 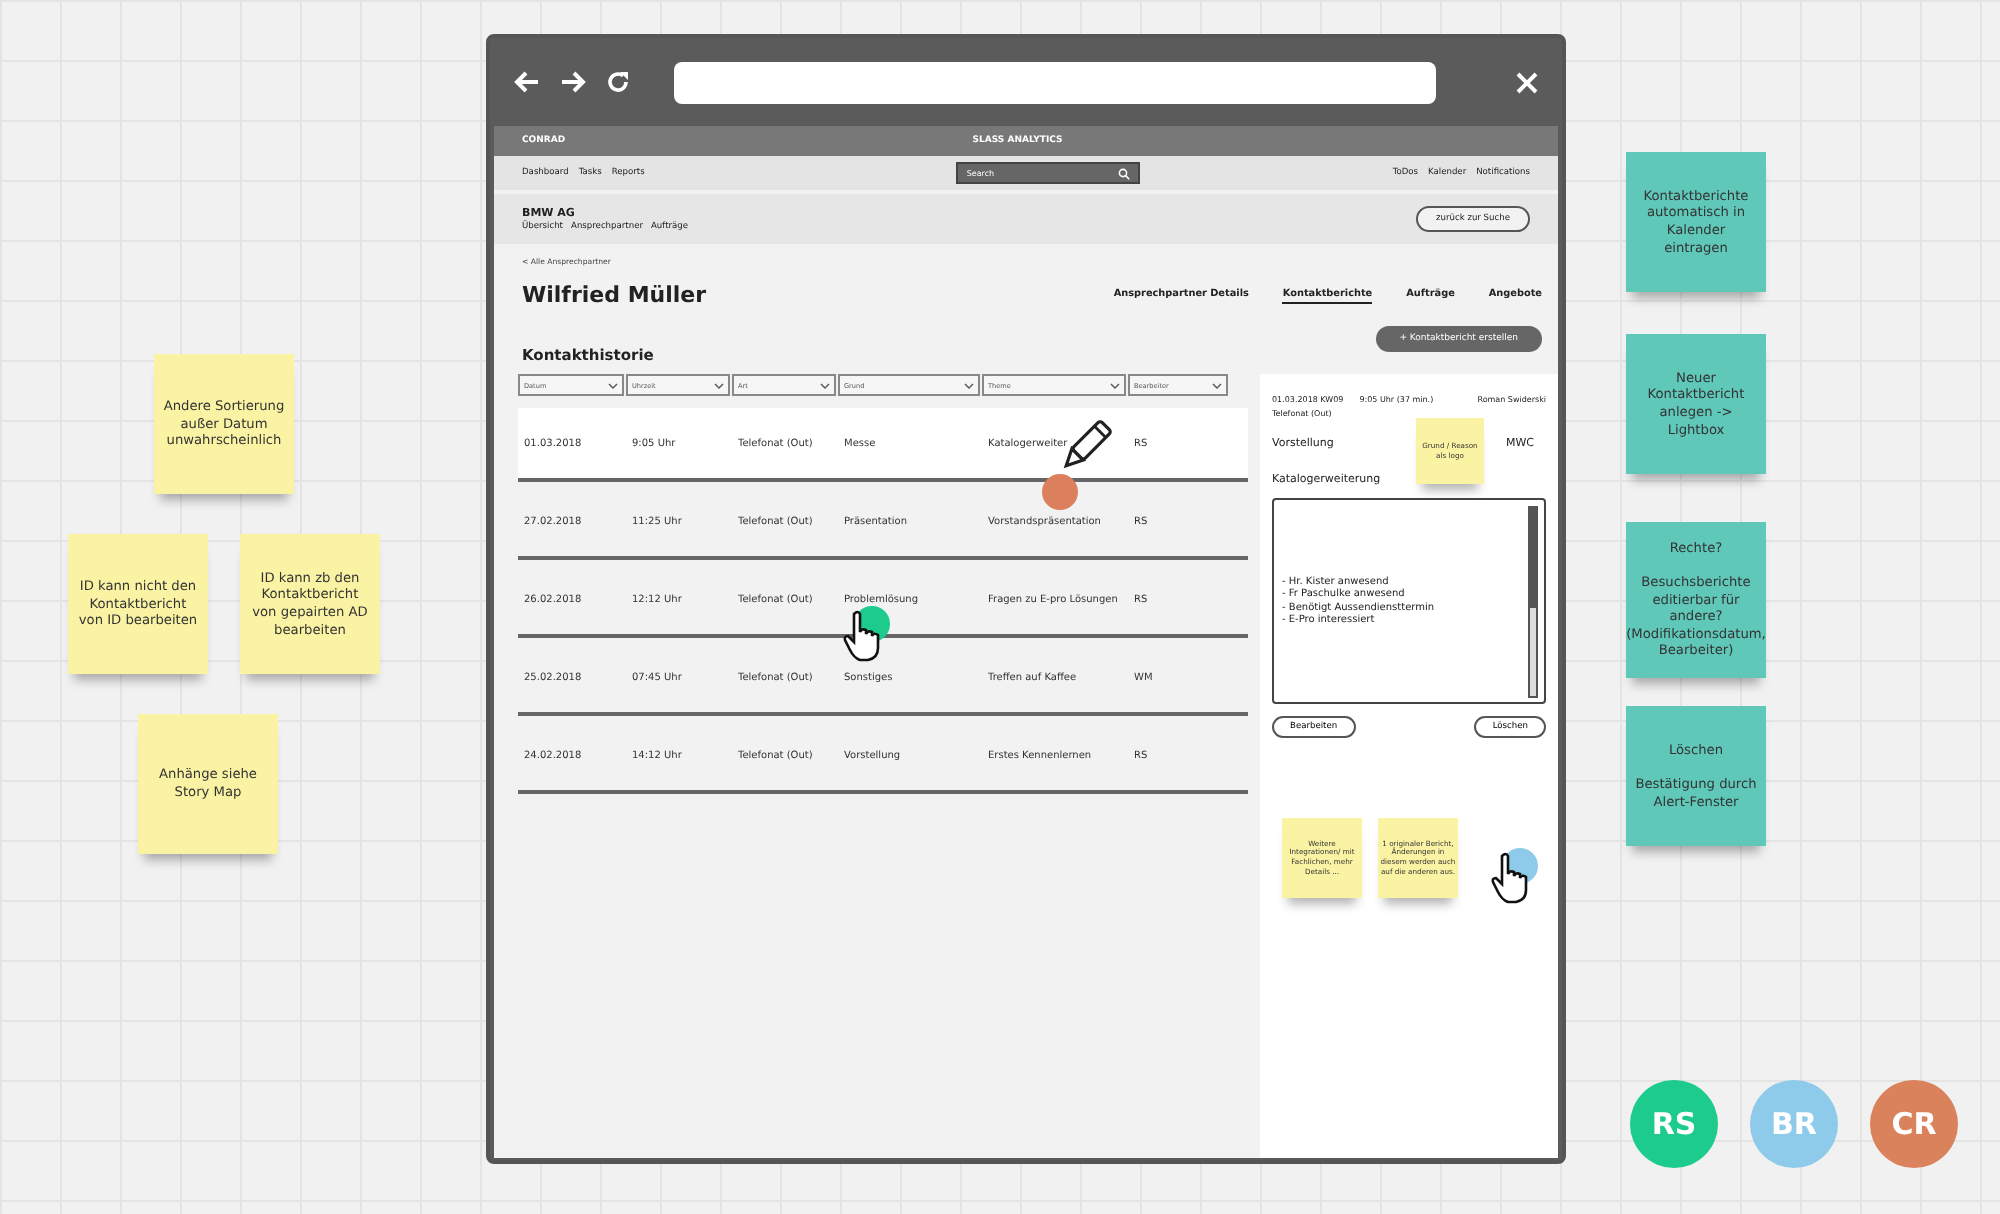 I want to click on search-icon, so click(x=1124, y=173).